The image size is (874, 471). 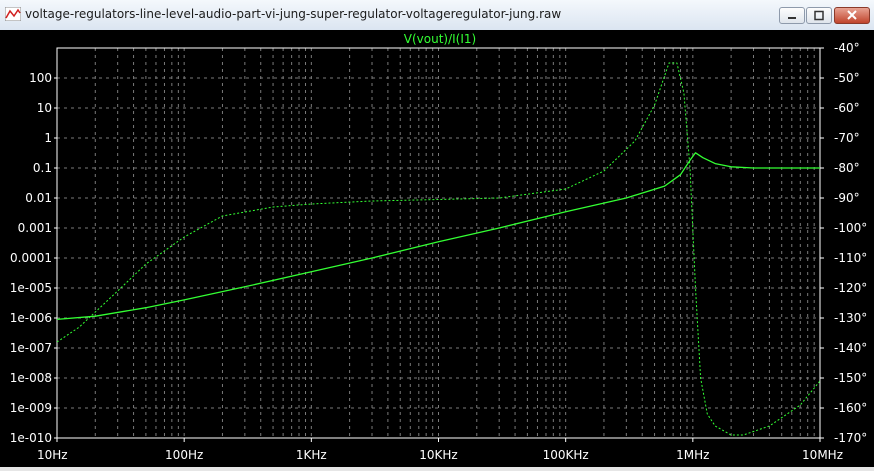 I want to click on minimize-button, so click(x=792, y=15).